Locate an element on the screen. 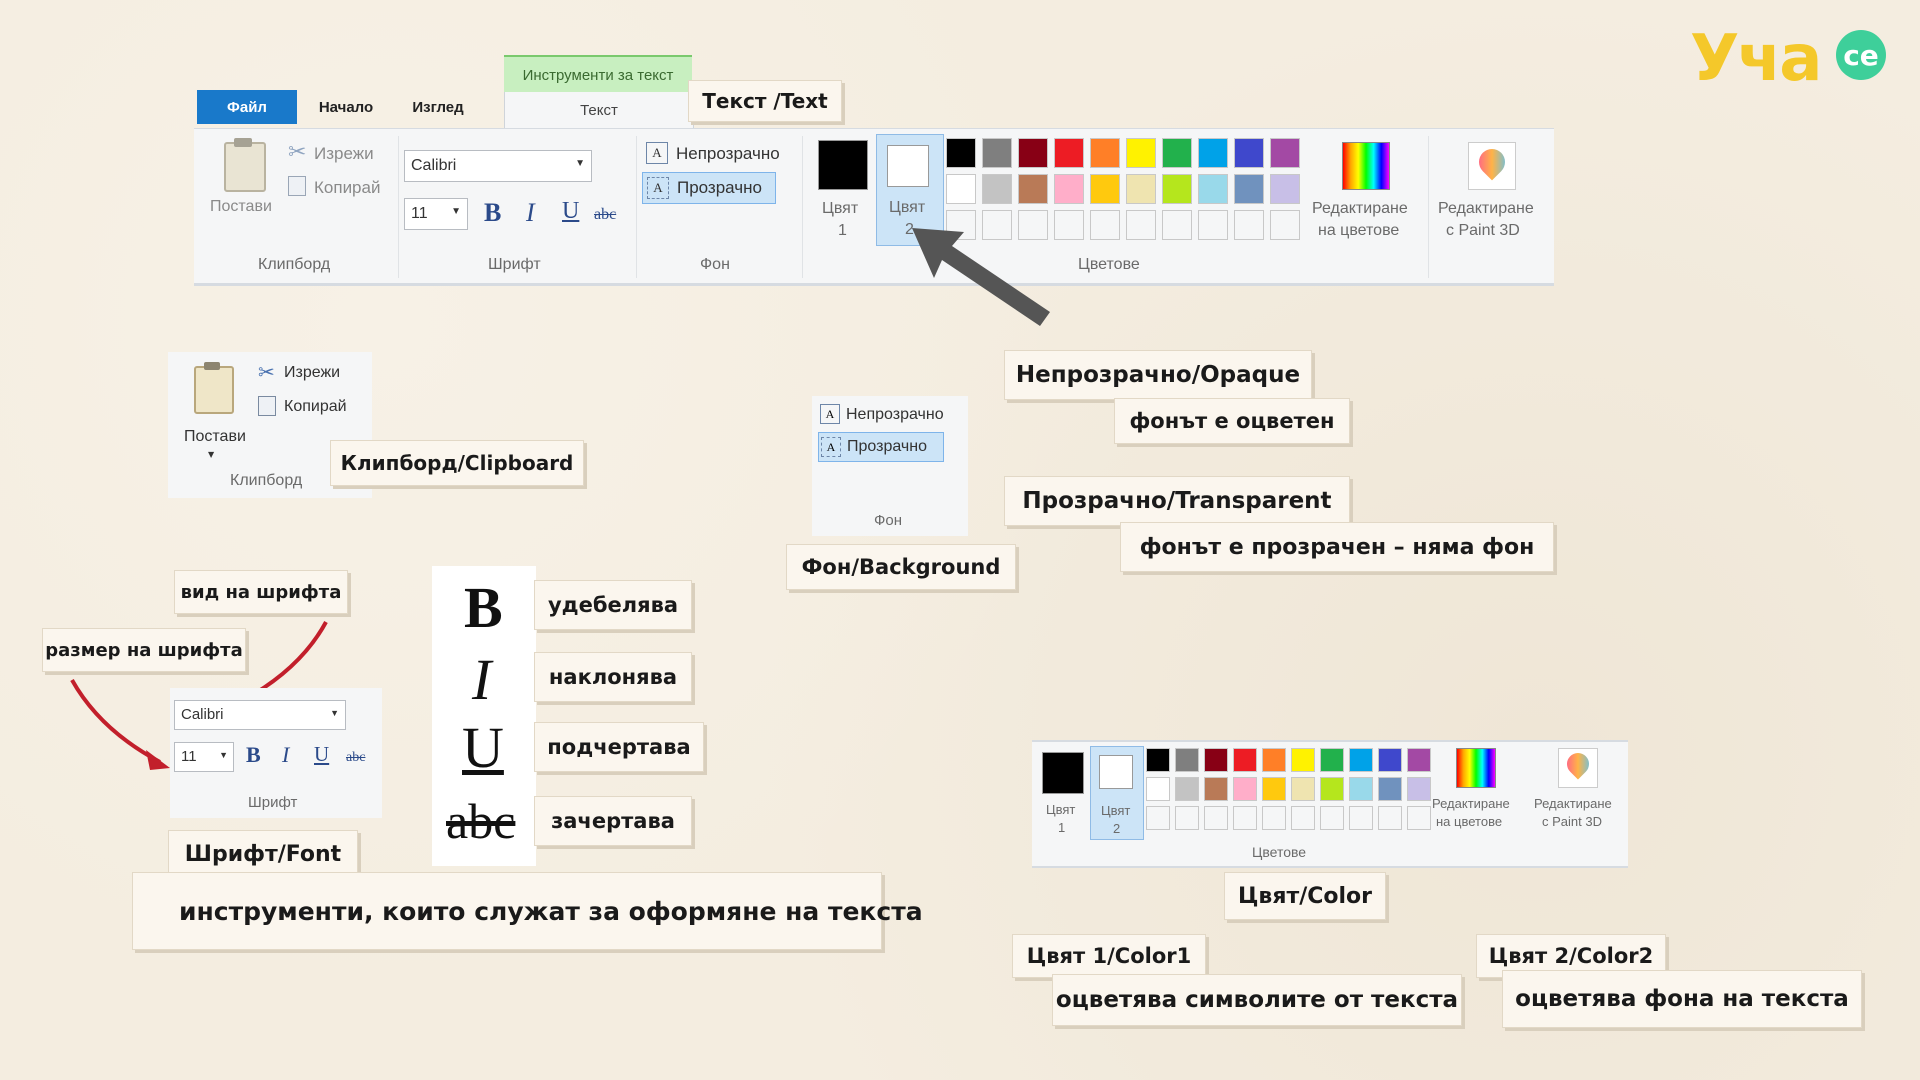 The image size is (1920, 1080). font-type-callout: вид на шрифта is located at coordinates (261, 592).